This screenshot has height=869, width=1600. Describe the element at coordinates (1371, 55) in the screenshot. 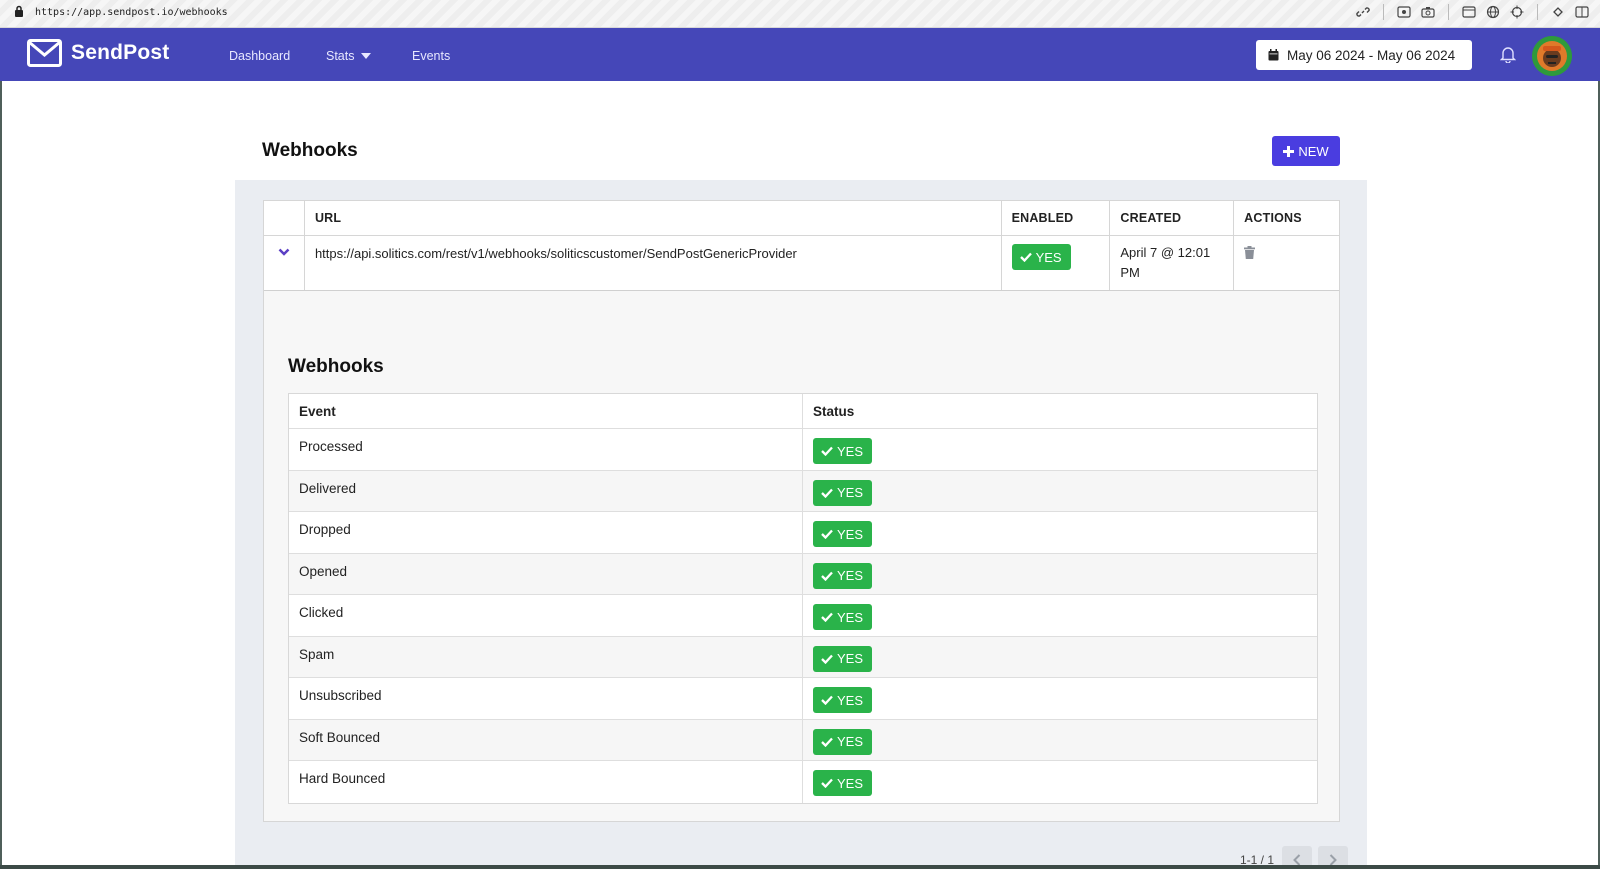

I see `date-range-text: May 06 2024 - May 06 2024` at that location.